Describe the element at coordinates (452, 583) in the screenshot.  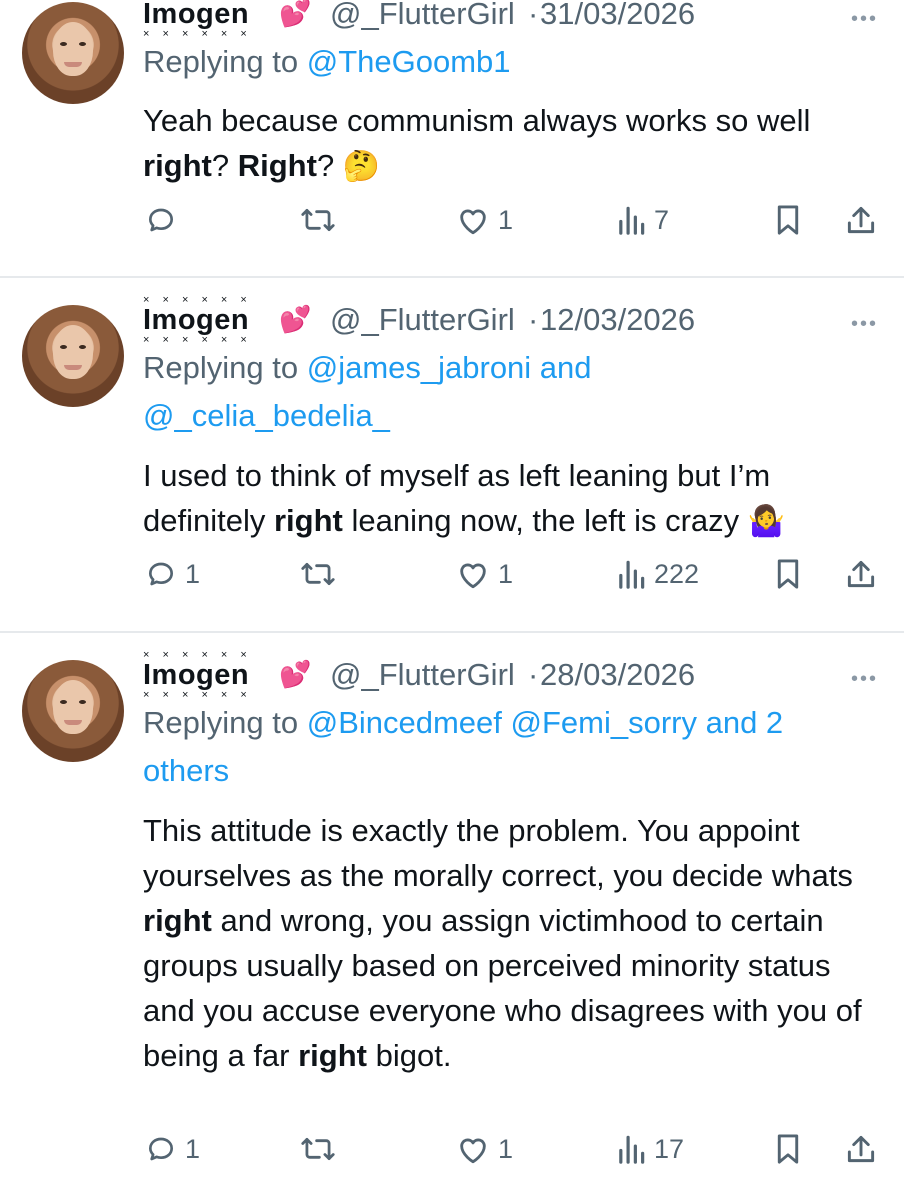
I see `action-bar: 1 1 222` at that location.